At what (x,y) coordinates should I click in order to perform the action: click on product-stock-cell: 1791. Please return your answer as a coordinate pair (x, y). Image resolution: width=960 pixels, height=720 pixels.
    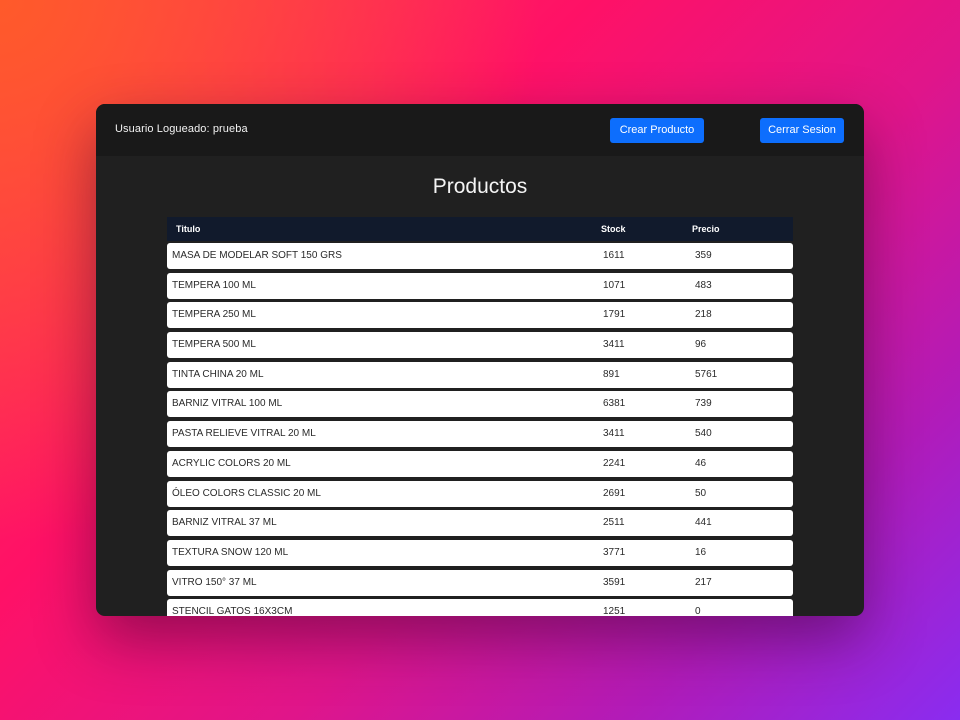
    Looking at the image, I should click on (614, 315).